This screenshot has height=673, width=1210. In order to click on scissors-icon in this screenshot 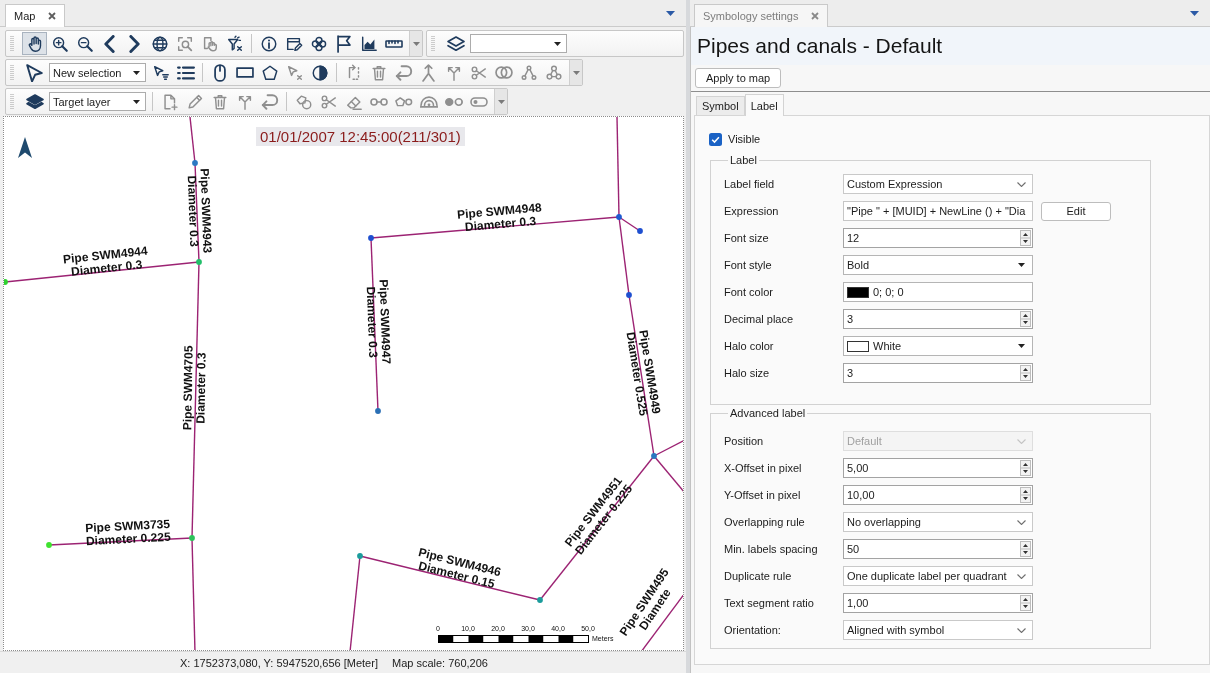, I will do `click(478, 72)`.